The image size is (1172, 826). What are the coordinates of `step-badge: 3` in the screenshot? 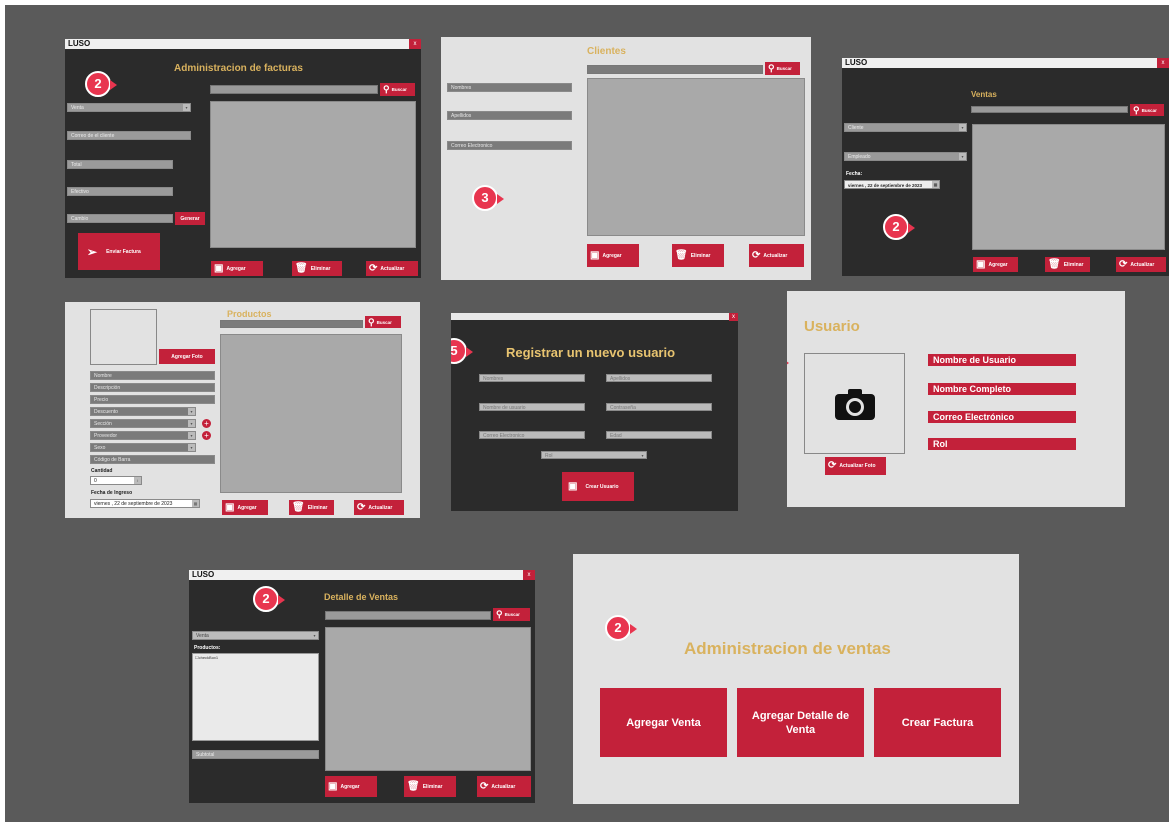 It's located at (488, 198).